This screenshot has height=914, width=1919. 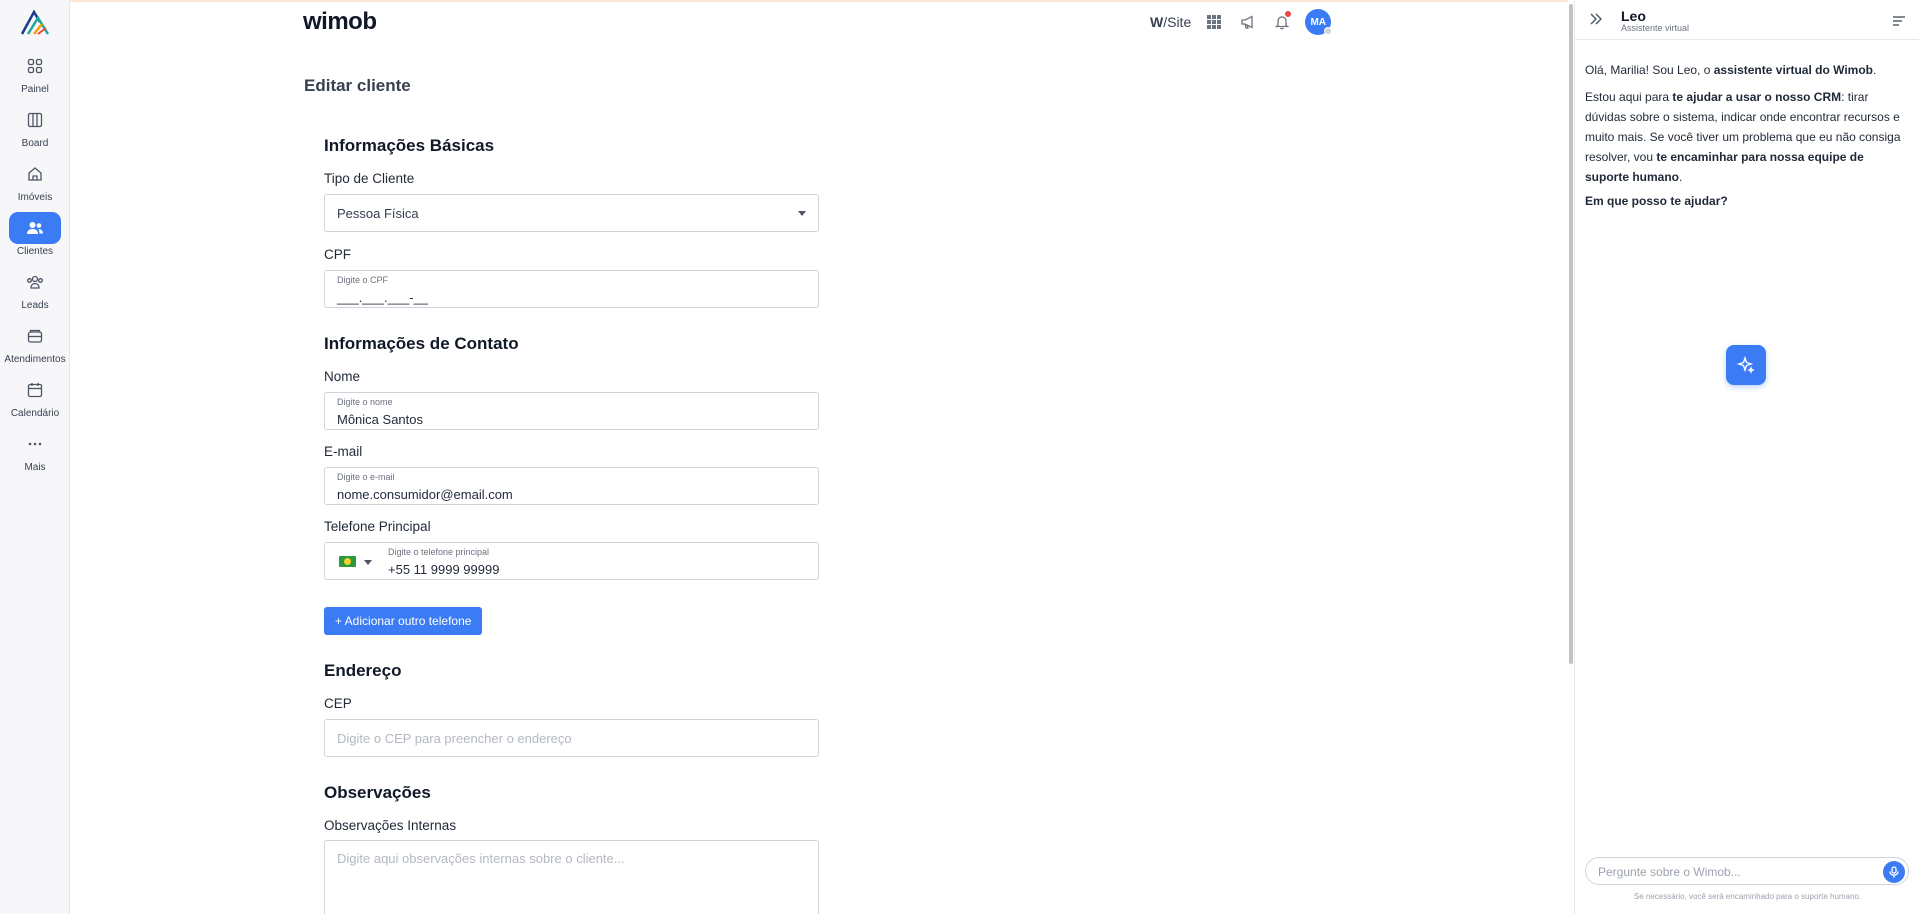 I want to click on top-divider, so click(x=820, y=1).